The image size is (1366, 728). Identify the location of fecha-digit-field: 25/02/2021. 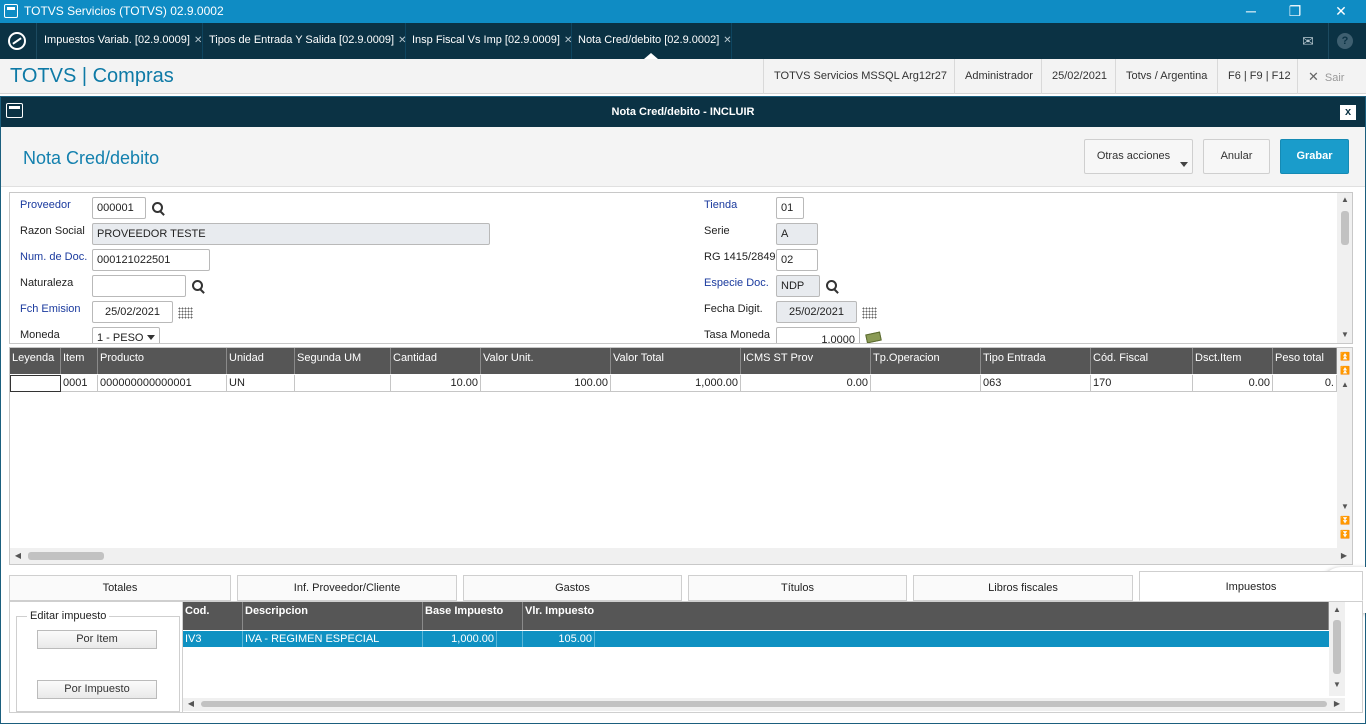
(816, 312).